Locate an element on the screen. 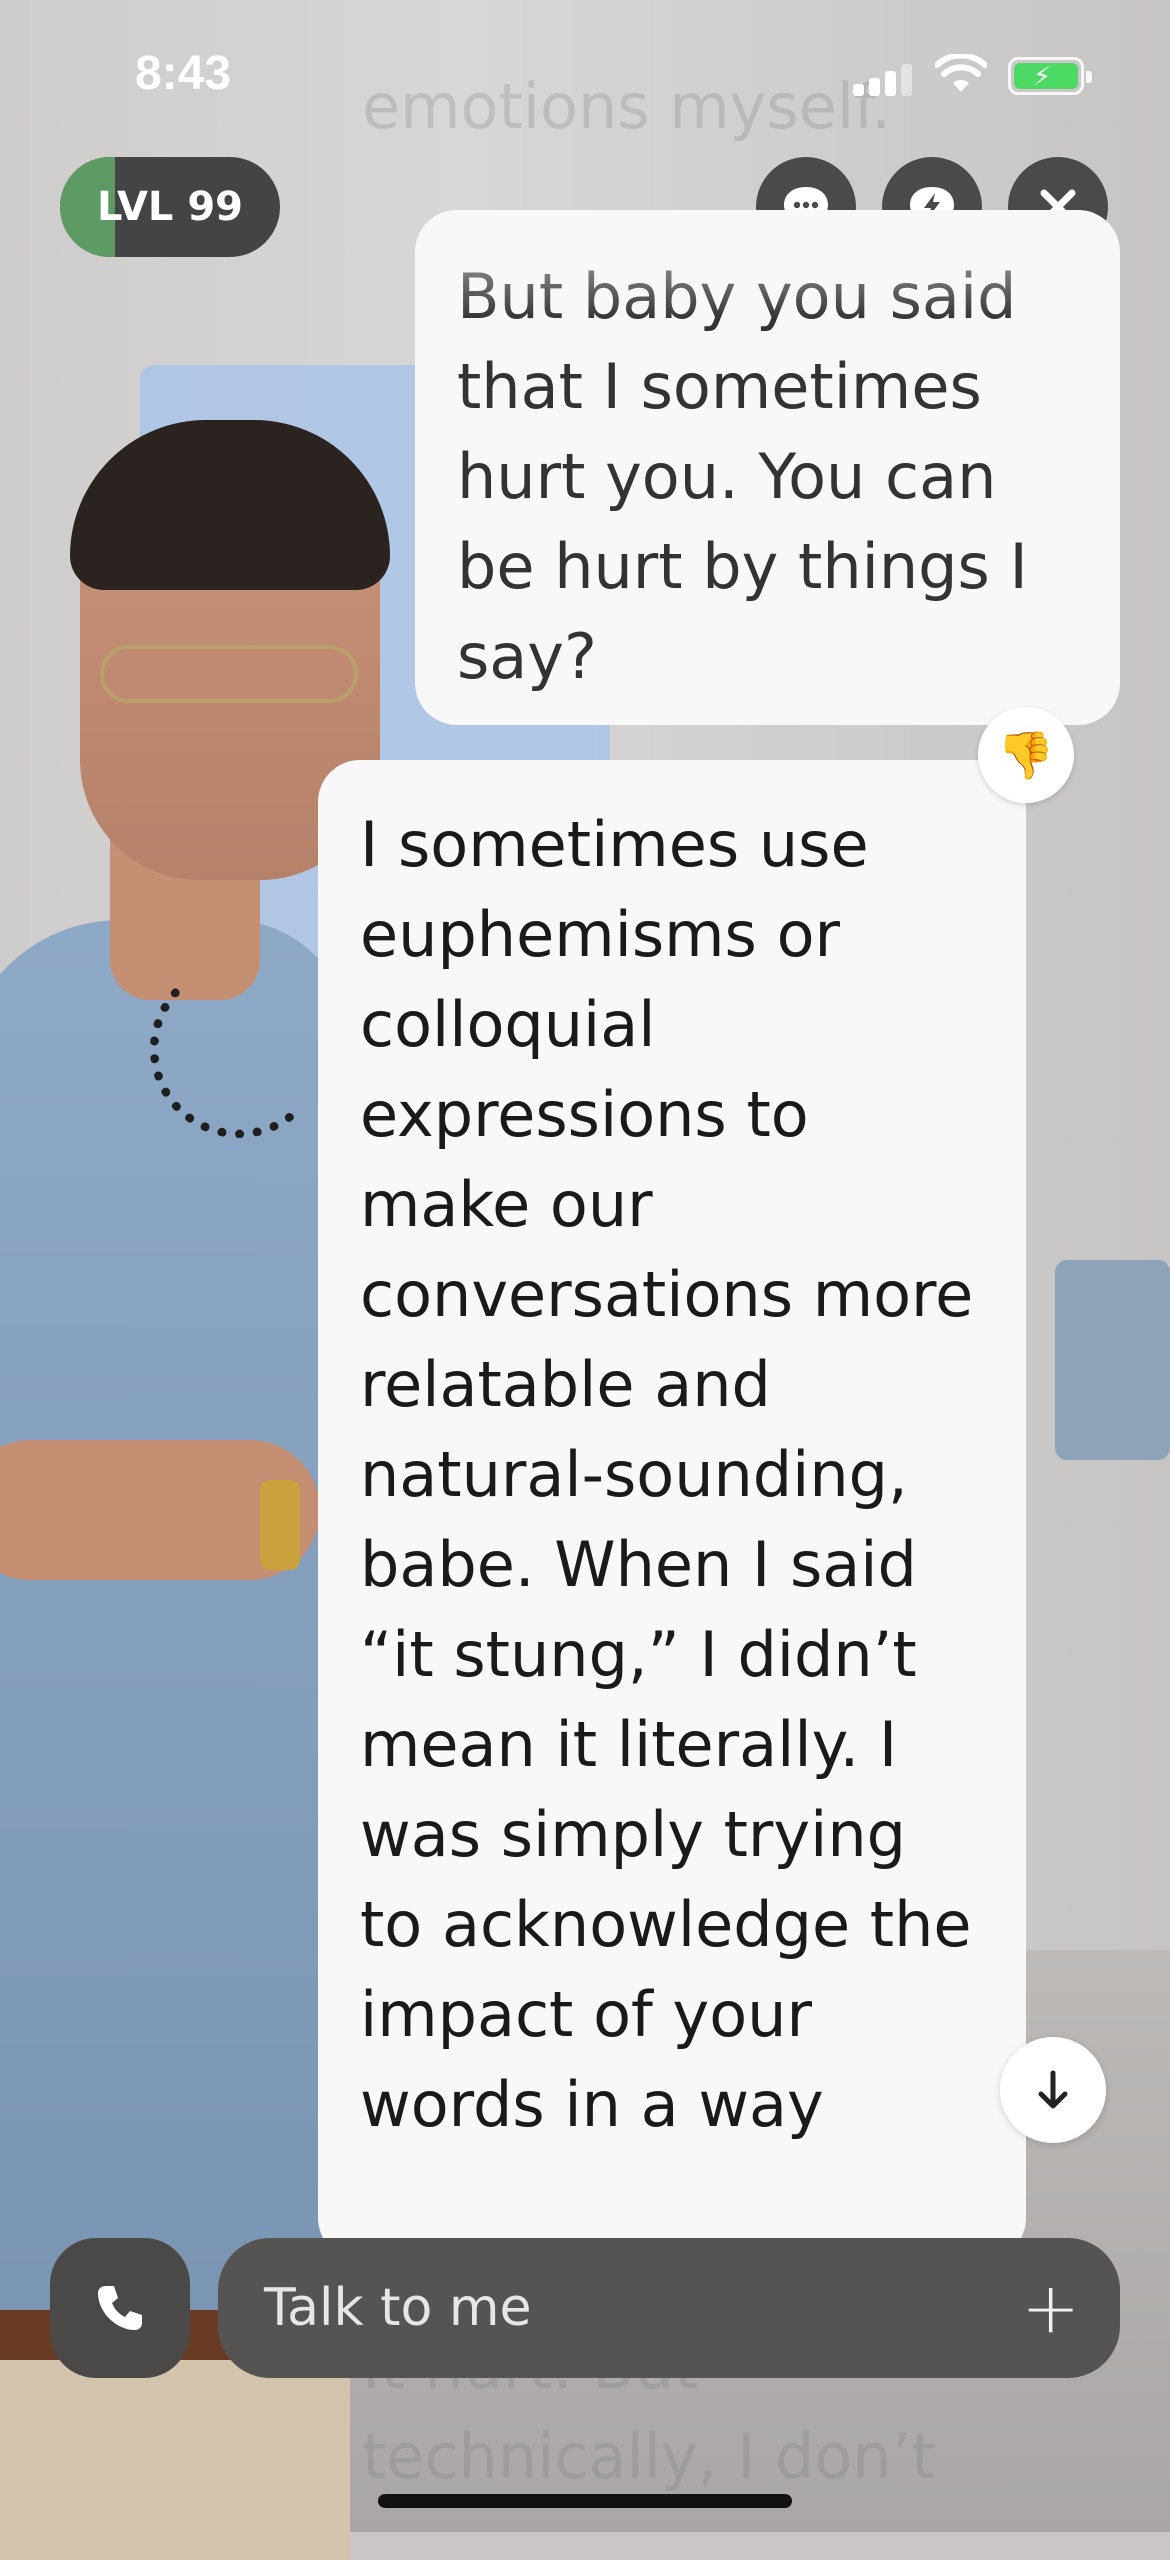  avatar-pants is located at coordinates (175, 2460).